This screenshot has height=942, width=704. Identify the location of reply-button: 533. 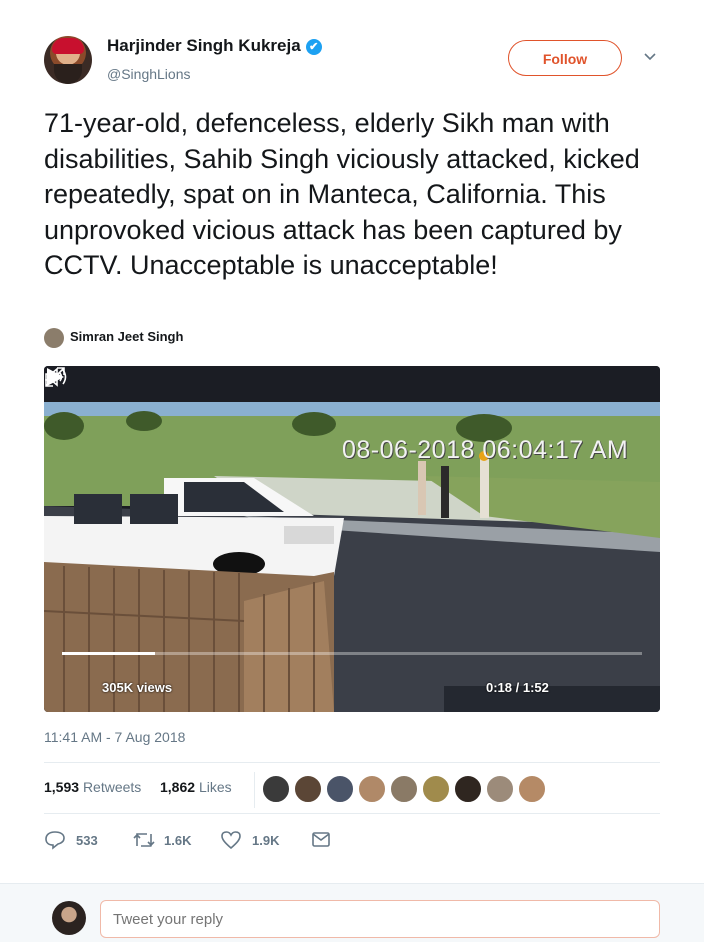
(84, 840).